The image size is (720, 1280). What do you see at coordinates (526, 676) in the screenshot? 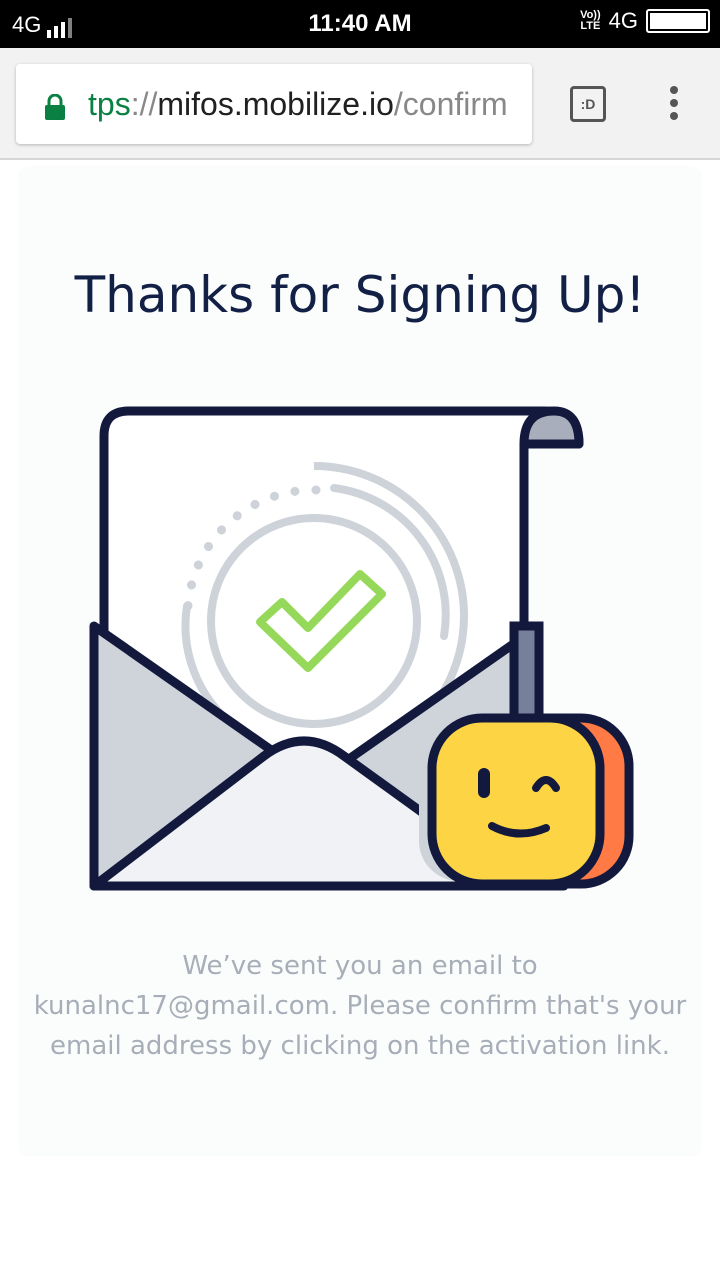
I see `envelope-right-edge` at bounding box center [526, 676].